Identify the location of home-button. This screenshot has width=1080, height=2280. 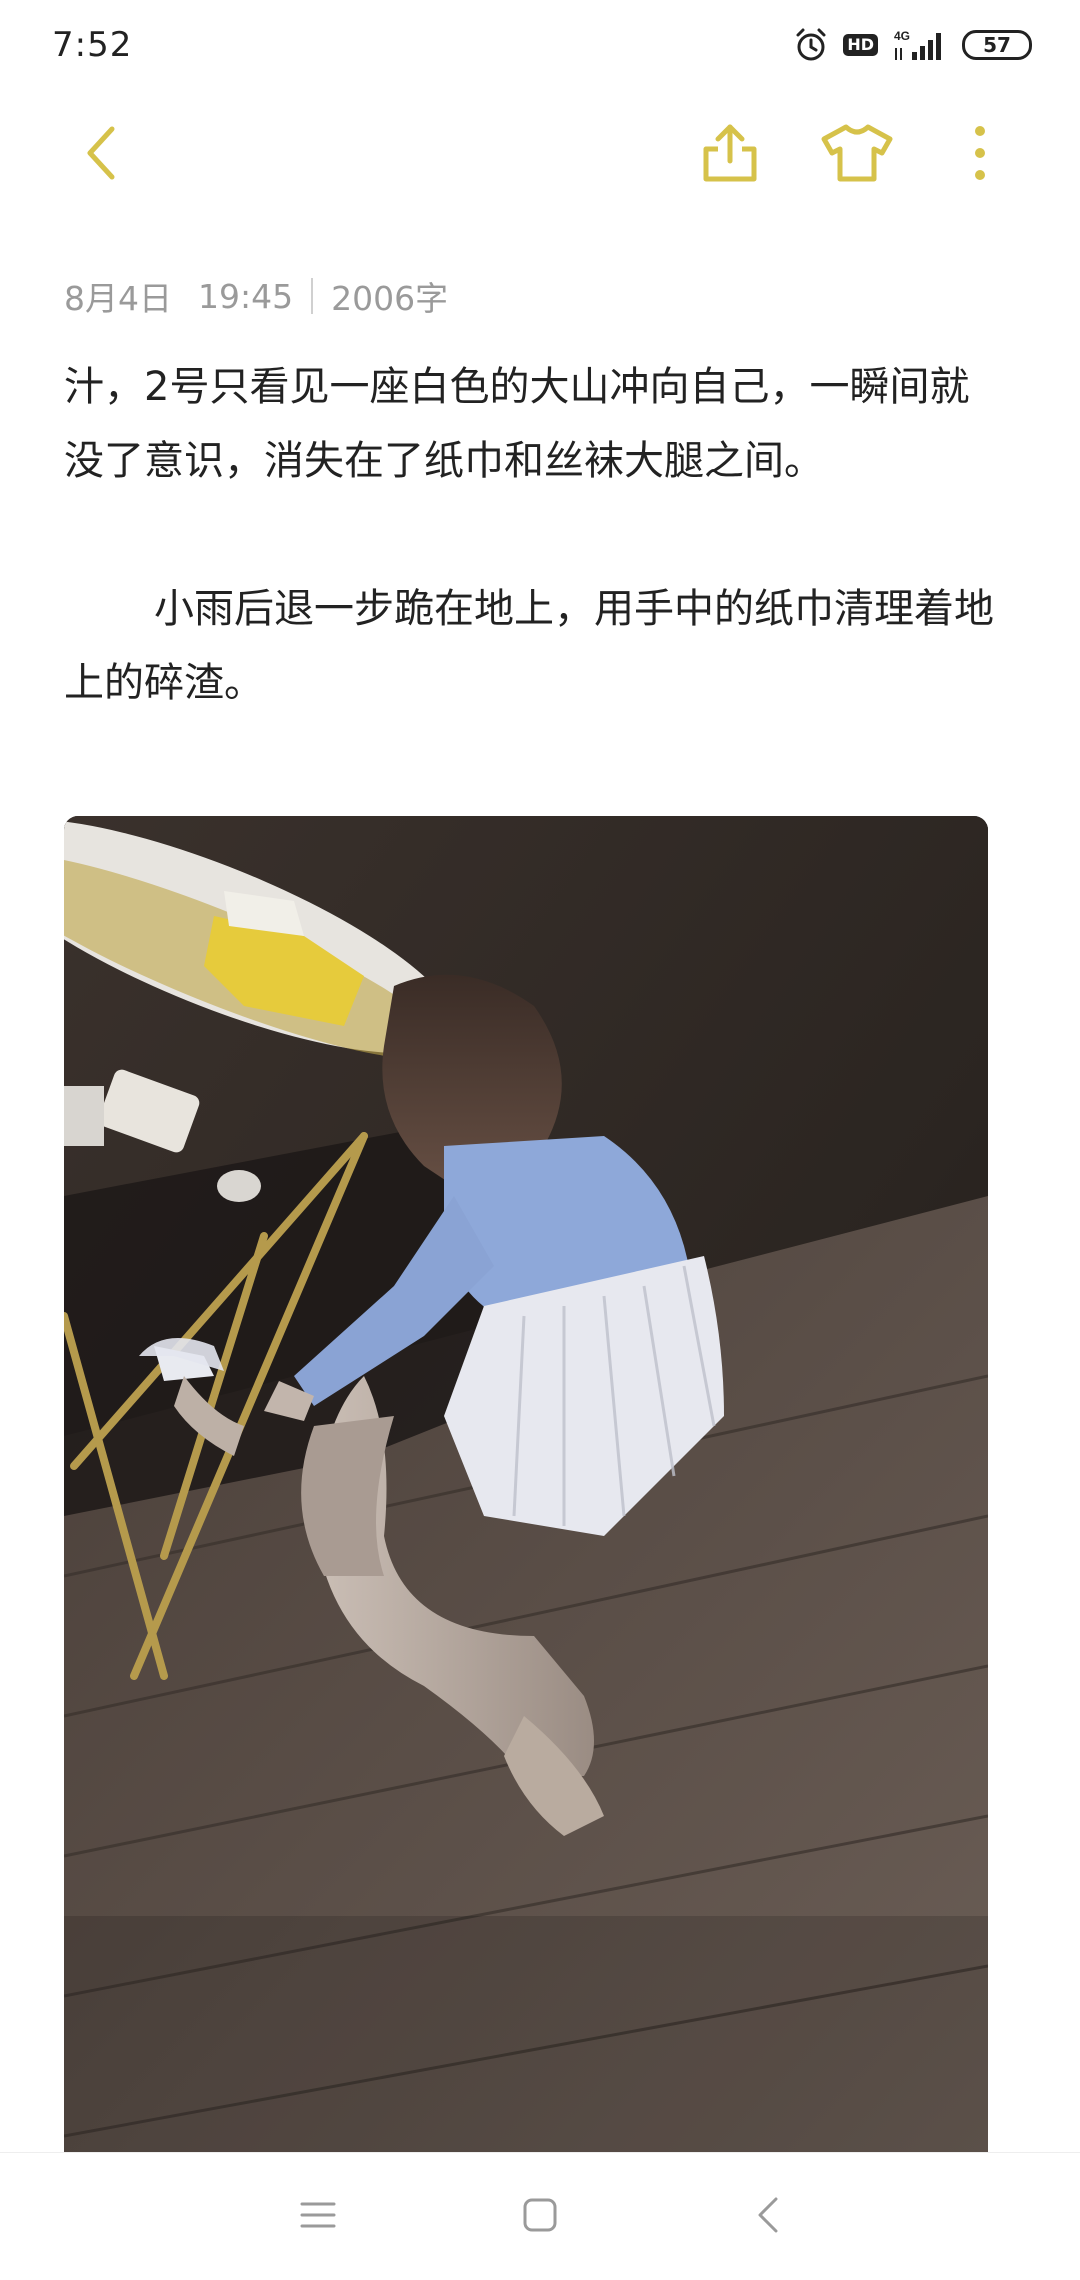
(540, 2216).